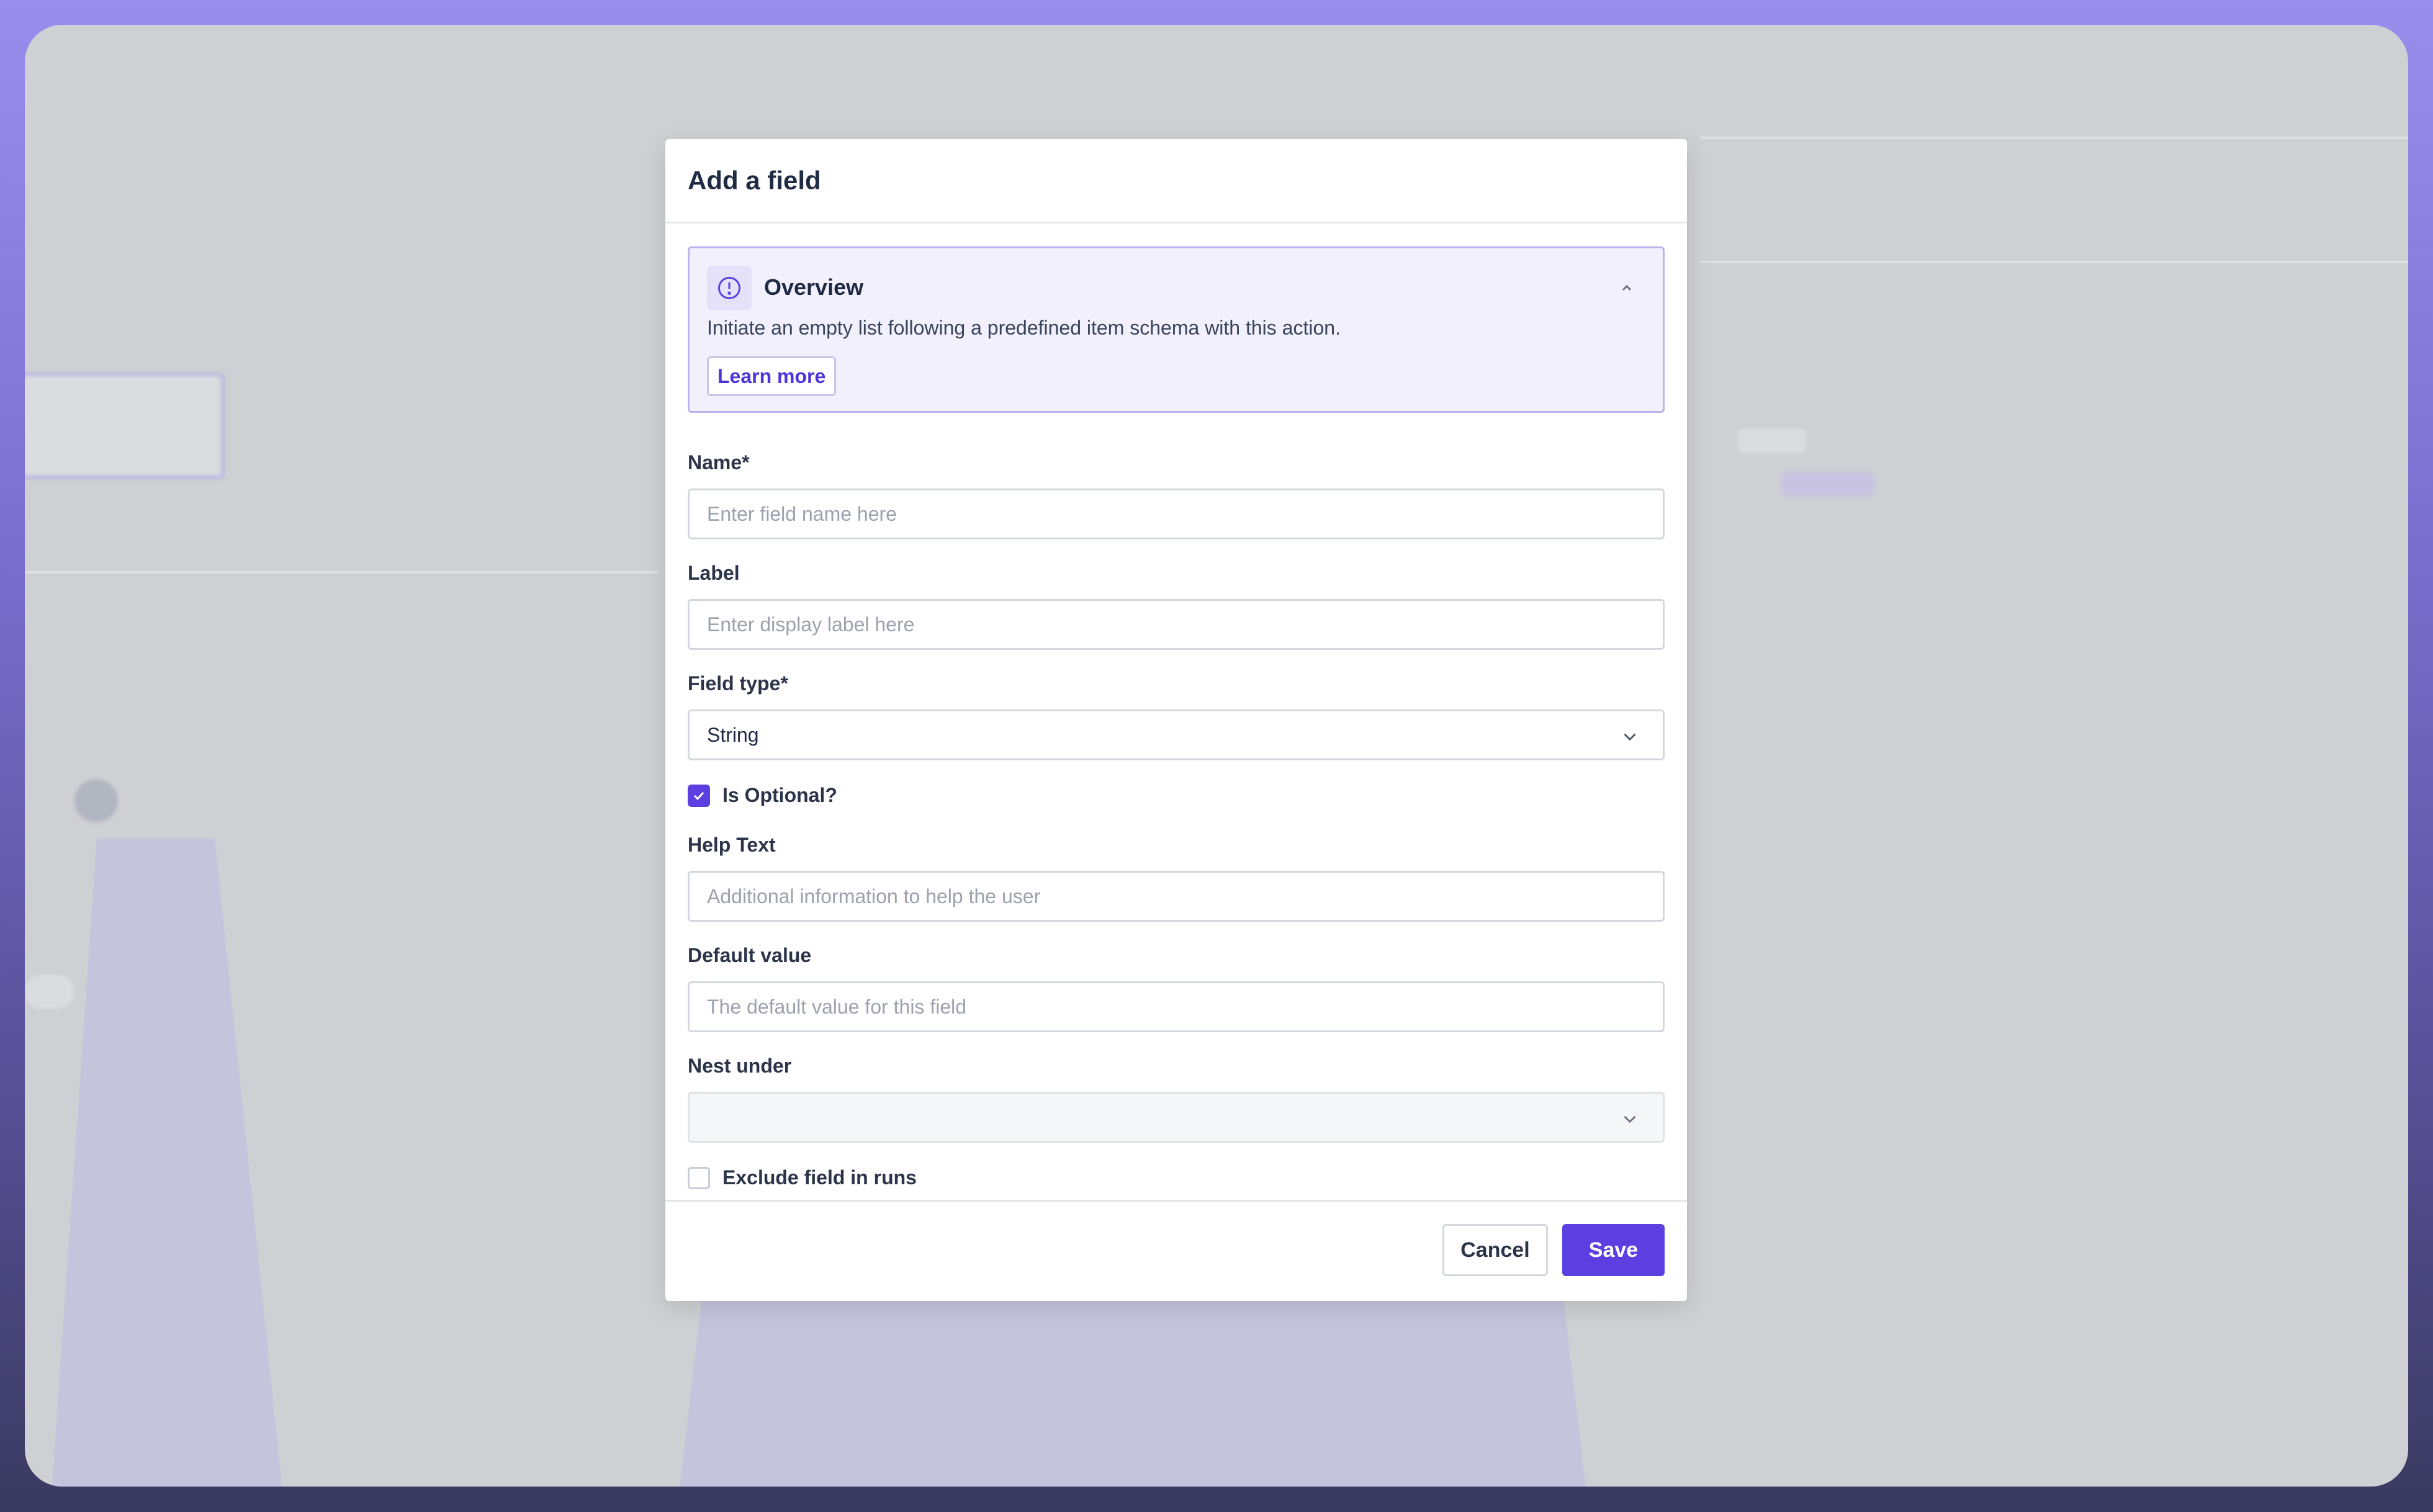 The width and height of the screenshot is (2433, 1512). What do you see at coordinates (750, 955) in the screenshot?
I see `default-value-label: Default value` at bounding box center [750, 955].